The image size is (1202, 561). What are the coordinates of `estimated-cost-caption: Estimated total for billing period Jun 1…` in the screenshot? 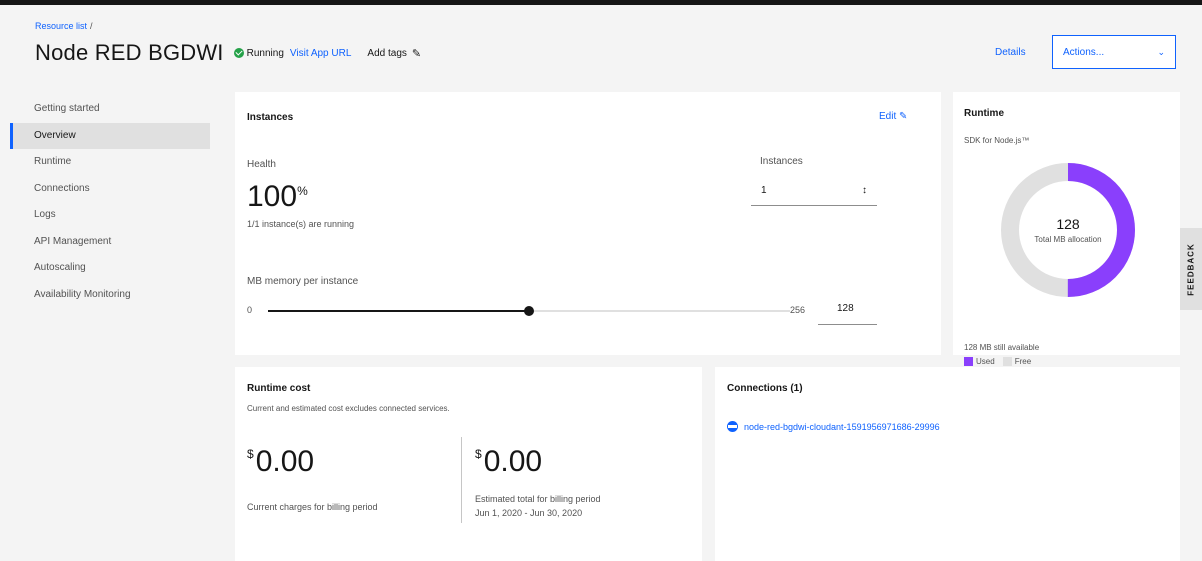 It's located at (538, 506).